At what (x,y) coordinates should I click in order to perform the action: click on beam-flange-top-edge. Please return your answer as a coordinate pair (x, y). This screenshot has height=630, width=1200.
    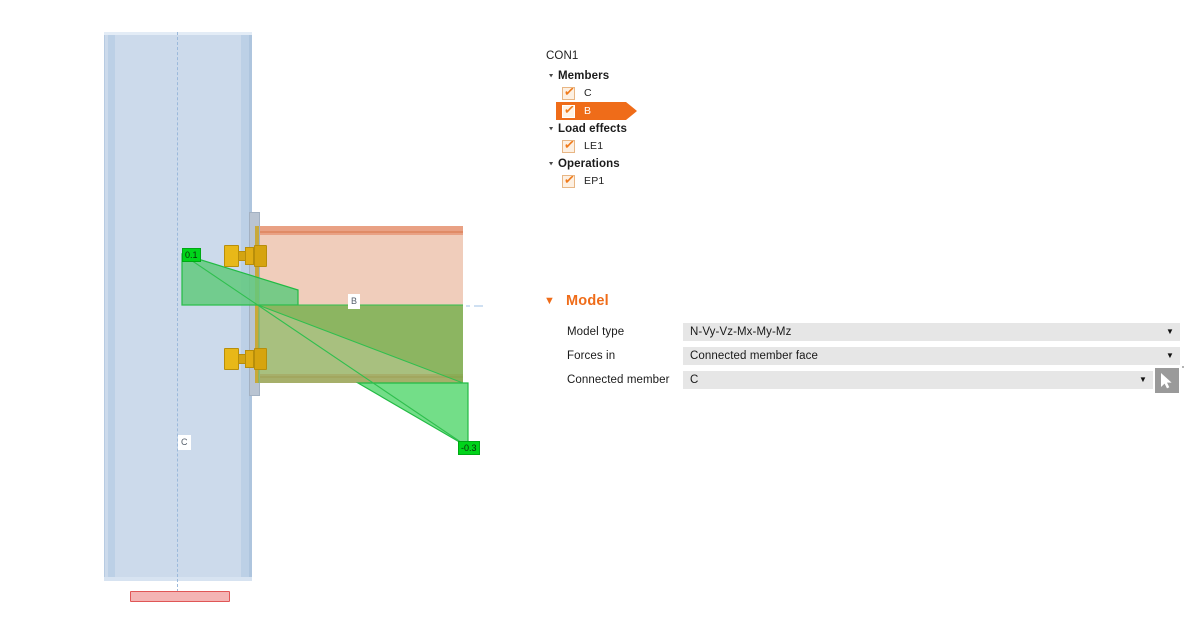
    Looking at the image, I should click on (360, 232).